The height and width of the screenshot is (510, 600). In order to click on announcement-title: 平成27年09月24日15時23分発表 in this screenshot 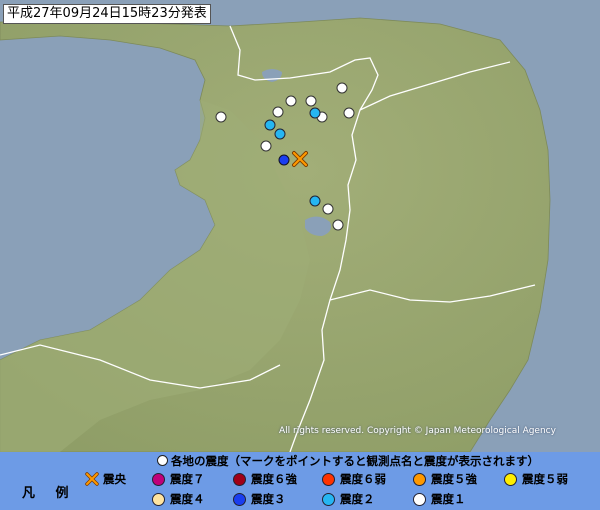, I will do `click(107, 14)`.